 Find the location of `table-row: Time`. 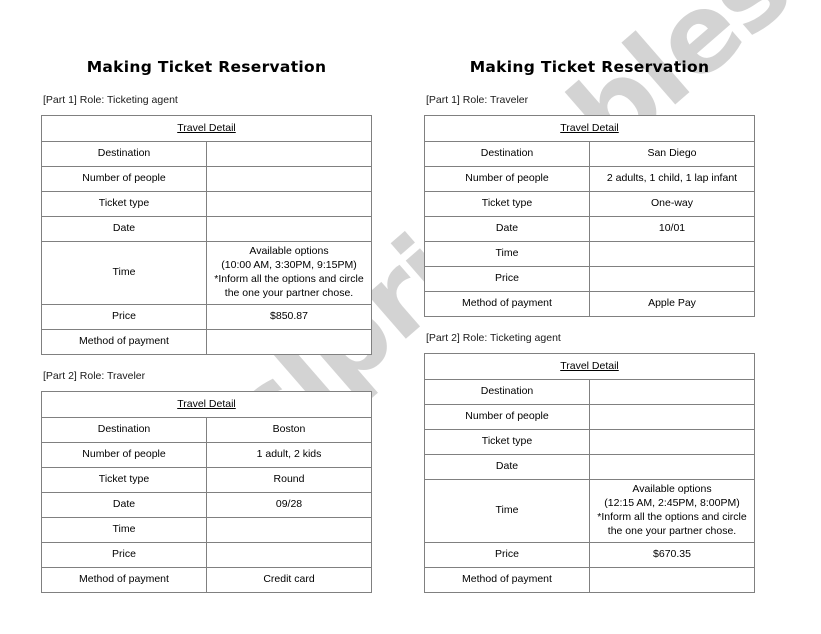

table-row: Time is located at coordinates (589, 254).